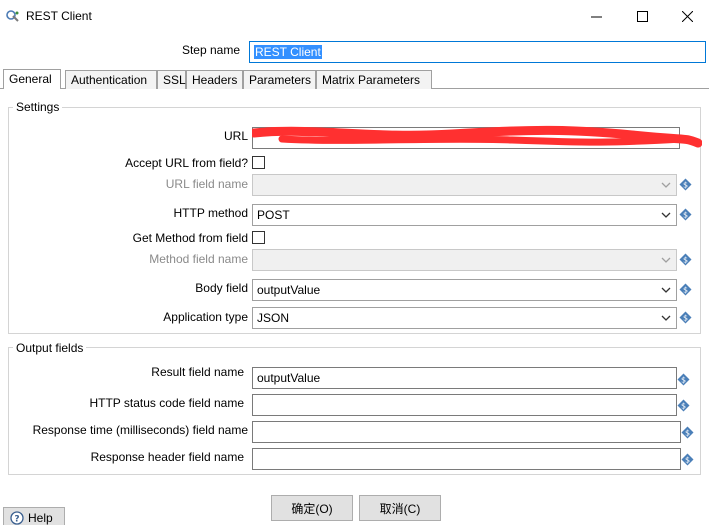 The width and height of the screenshot is (709, 525). I want to click on http-method-select: POST, so click(464, 215).